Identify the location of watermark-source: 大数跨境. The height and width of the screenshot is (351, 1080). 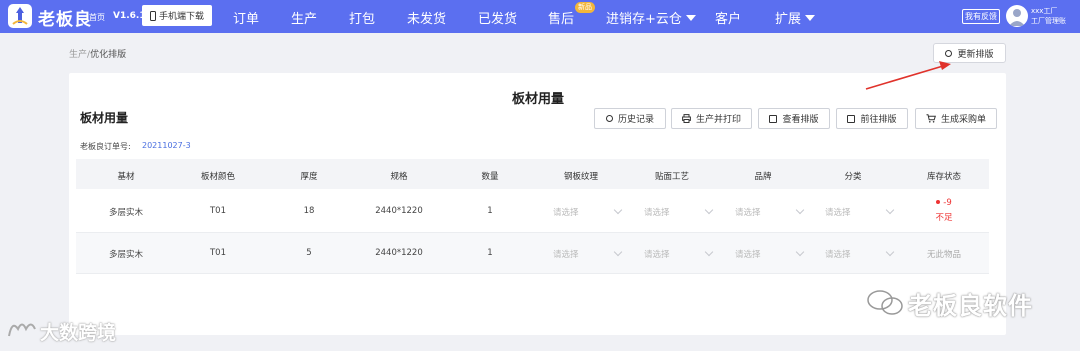
(78, 333).